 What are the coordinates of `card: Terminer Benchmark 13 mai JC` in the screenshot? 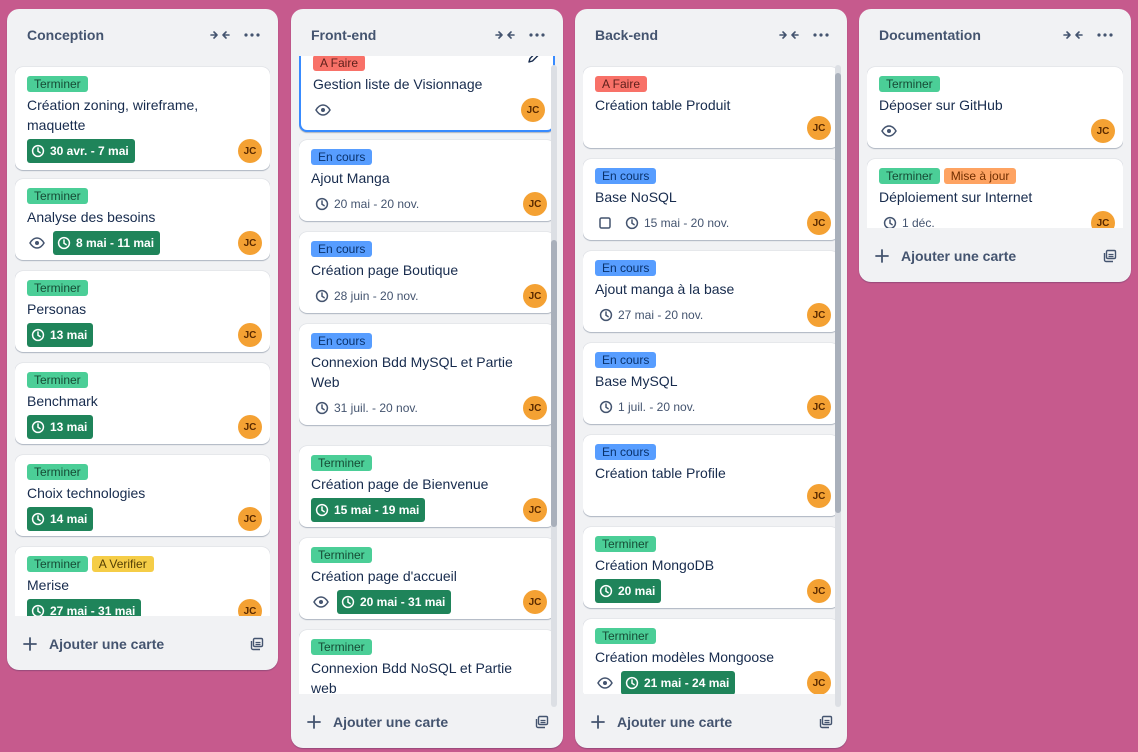 It's located at (142, 403).